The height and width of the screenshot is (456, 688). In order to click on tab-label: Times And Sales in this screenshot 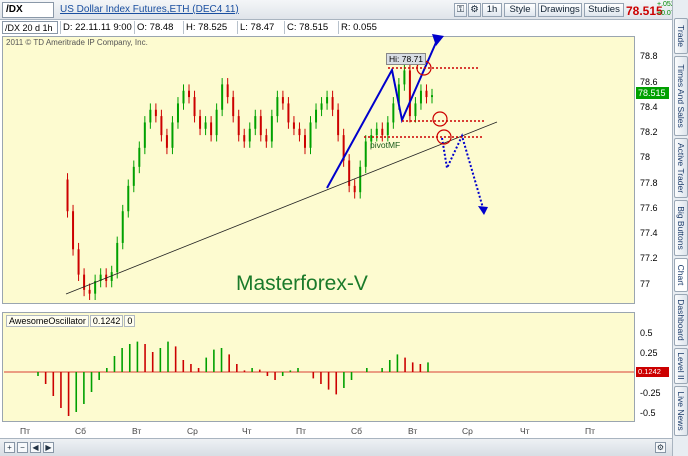, I will do `click(681, 96)`.